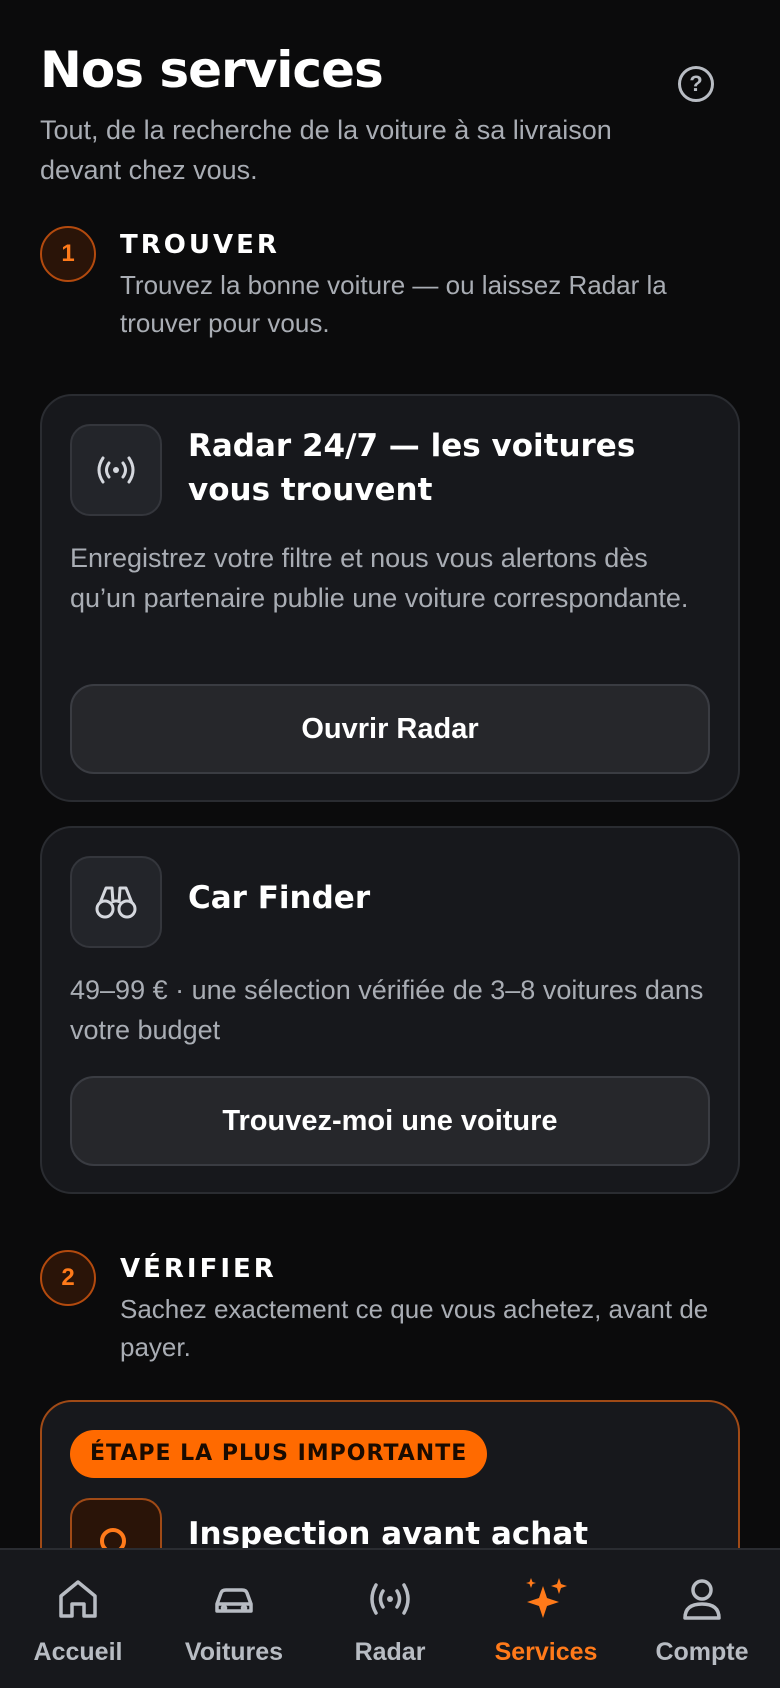 The width and height of the screenshot is (780, 1688). I want to click on home-icon, so click(78, 1599).